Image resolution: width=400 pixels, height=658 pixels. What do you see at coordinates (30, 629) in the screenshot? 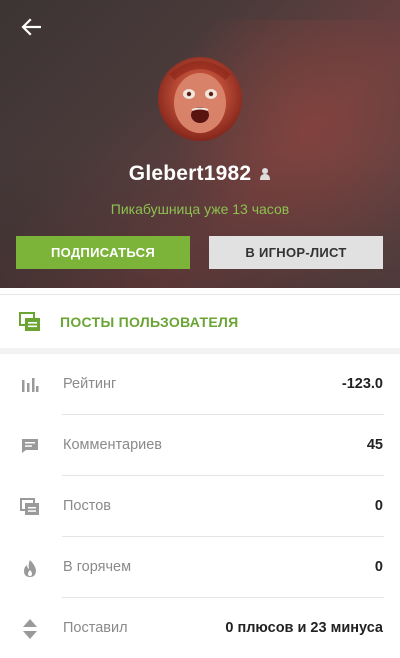
I see `up-down-arrows-icon` at bounding box center [30, 629].